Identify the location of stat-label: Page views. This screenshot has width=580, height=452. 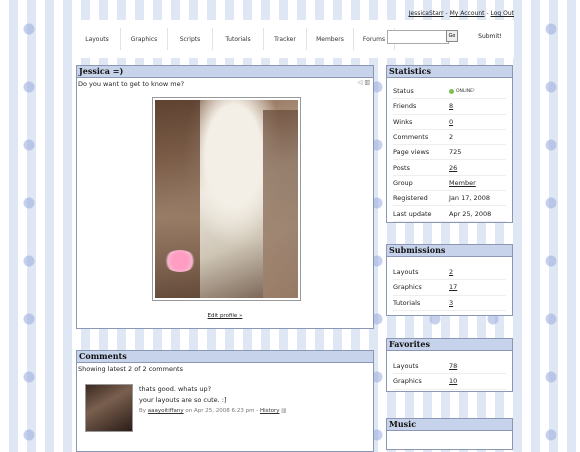
(411, 152).